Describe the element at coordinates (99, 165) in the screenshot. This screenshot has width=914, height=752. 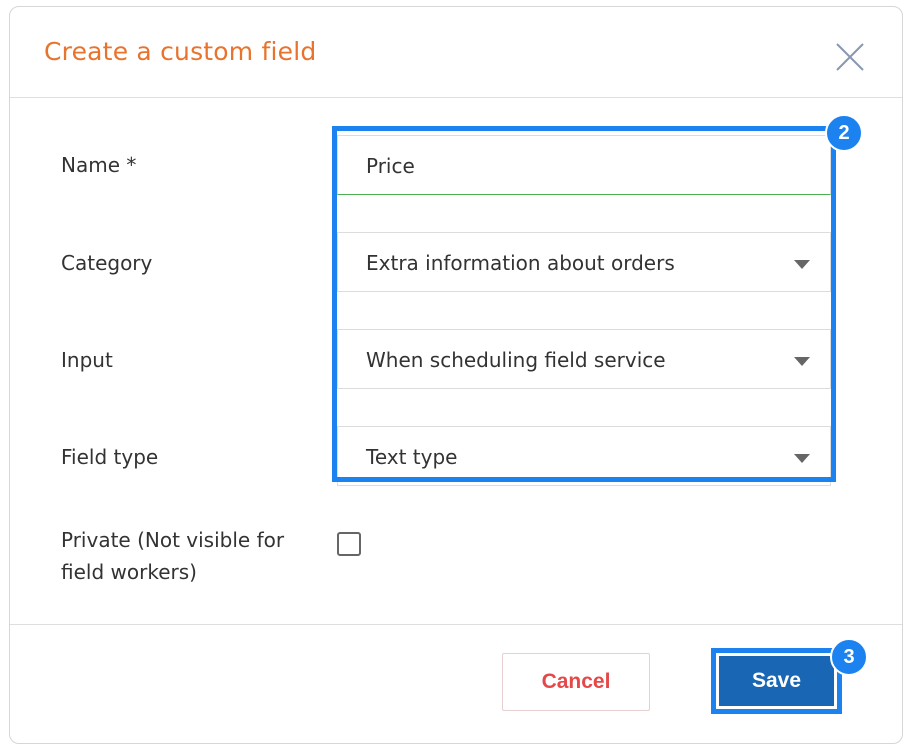
I see `name-label: Name *` at that location.